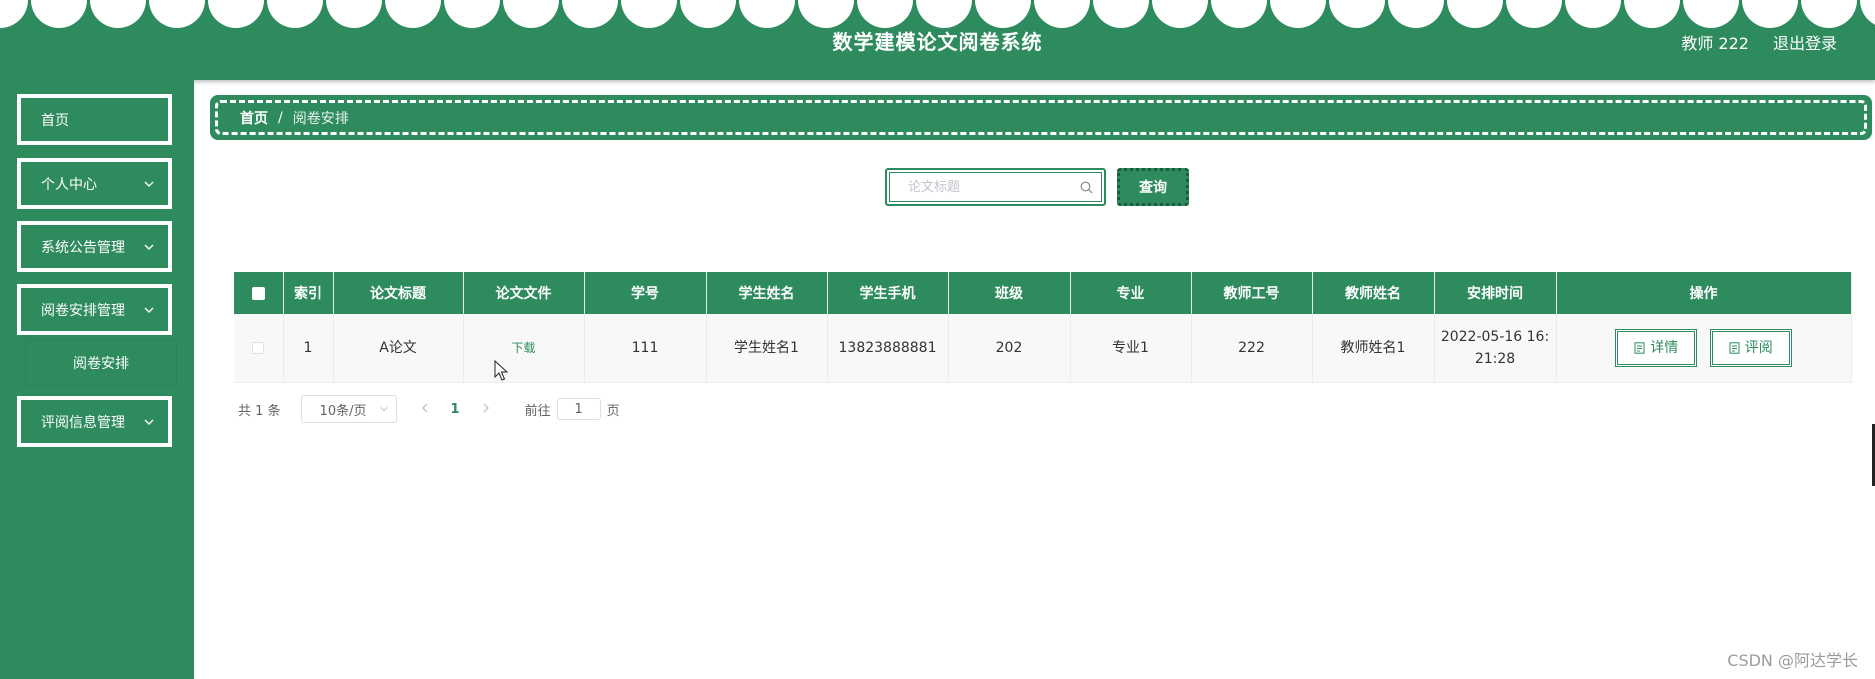 This screenshot has height=679, width=1875. I want to click on cell-actions: 详情 评阅, so click(1704, 348).